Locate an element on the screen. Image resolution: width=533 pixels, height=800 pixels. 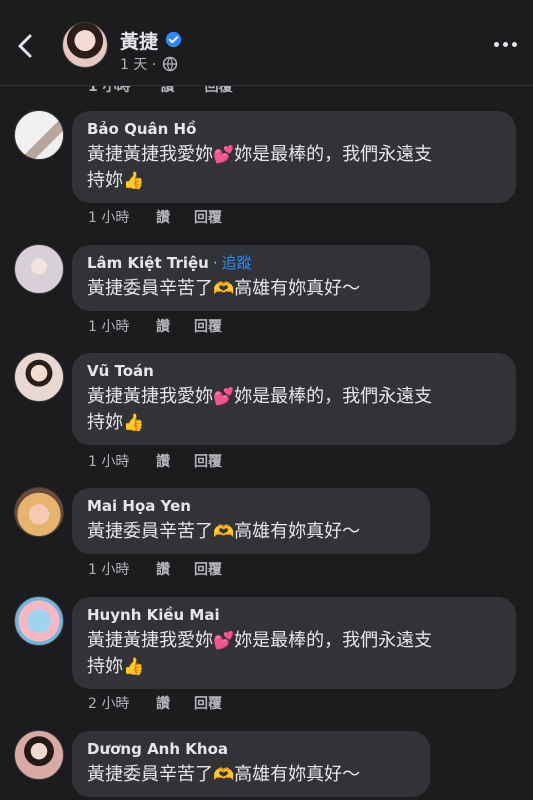
post-header: 黃捷 1 天 · is located at coordinates (266, 43).